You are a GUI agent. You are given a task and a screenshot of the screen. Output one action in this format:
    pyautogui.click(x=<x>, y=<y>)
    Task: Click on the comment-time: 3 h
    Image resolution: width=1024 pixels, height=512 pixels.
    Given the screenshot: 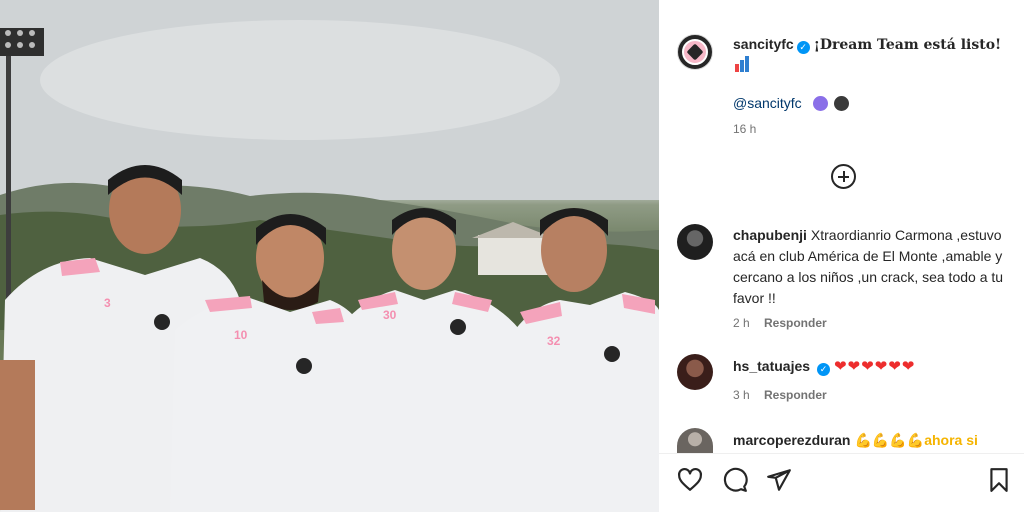 What is the action you would take?
    pyautogui.click(x=741, y=395)
    